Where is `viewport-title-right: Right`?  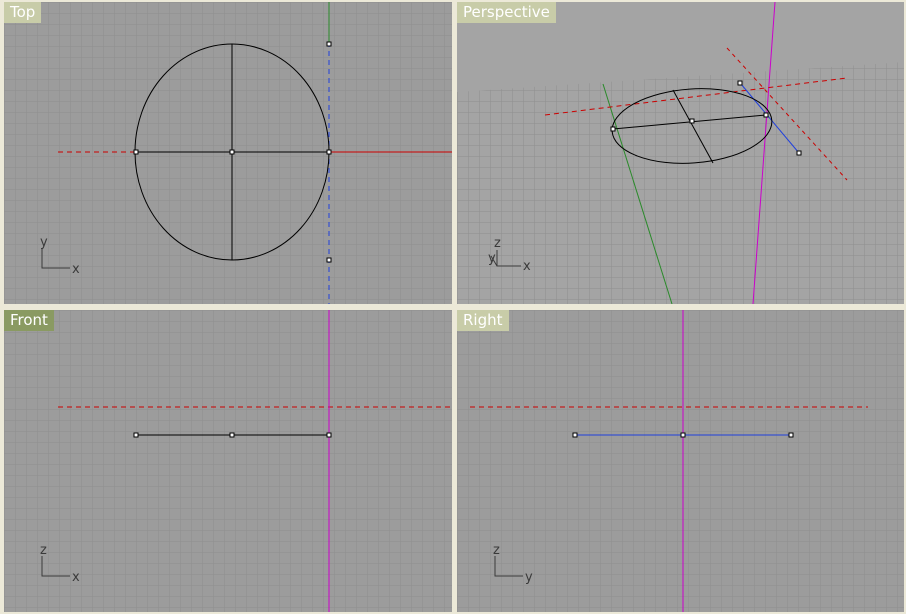
viewport-title-right: Right is located at coordinates (483, 320).